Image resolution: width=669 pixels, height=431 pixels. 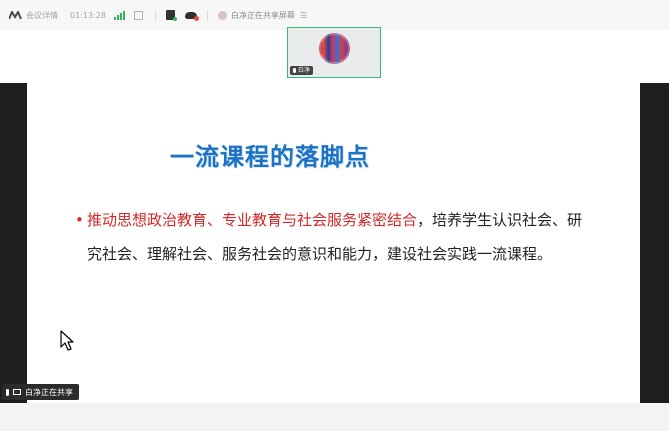 I want to click on network-signal-icon, so click(x=119, y=15).